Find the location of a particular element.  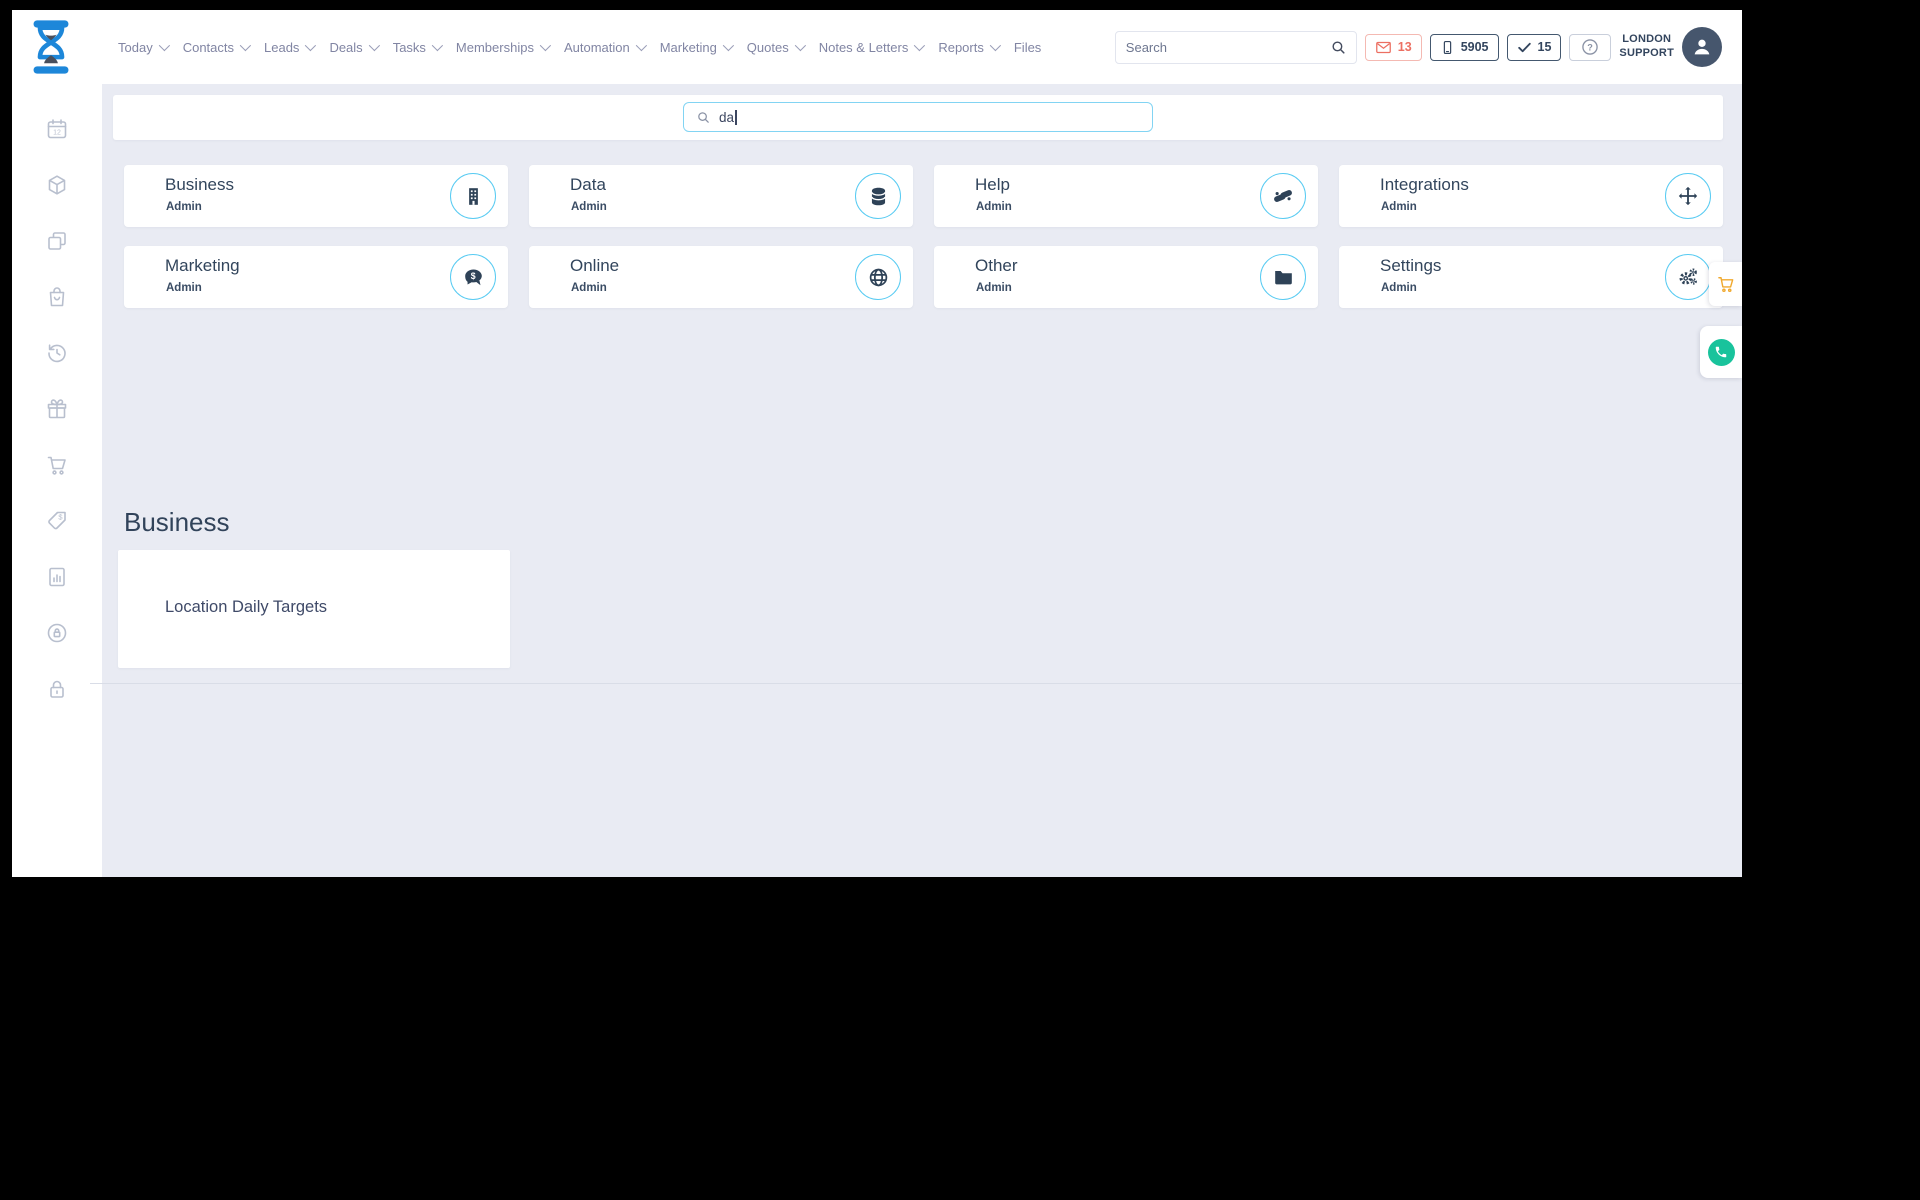

basket-float-button is located at coordinates (1725, 284).